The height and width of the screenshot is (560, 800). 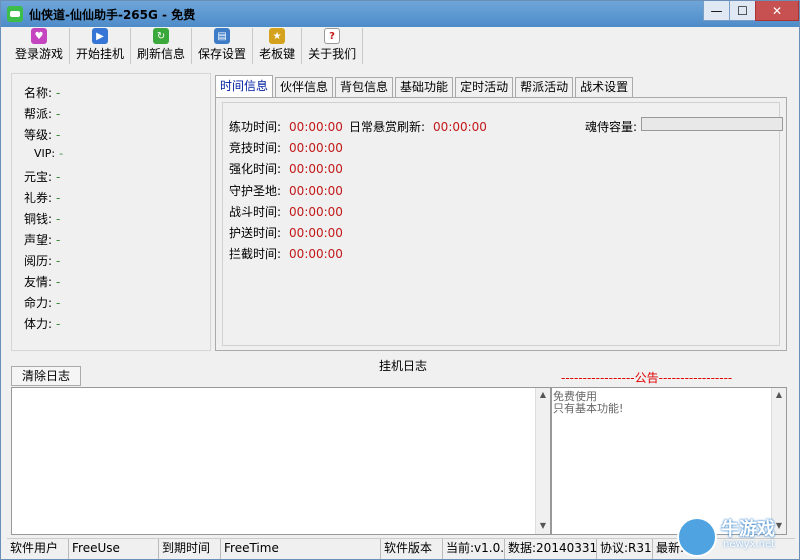 I want to click on status-expiry-label: 到期时间, so click(x=190, y=549).